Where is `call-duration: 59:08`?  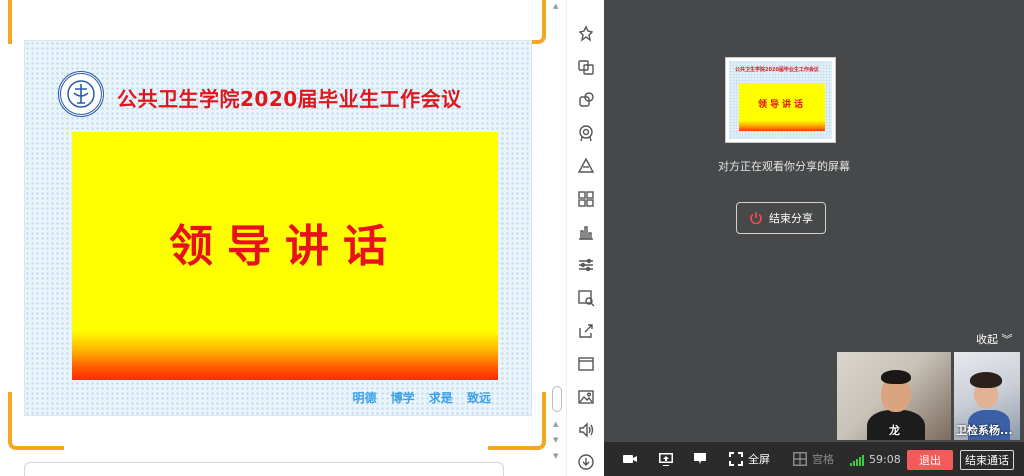 call-duration: 59:08 is located at coordinates (885, 459).